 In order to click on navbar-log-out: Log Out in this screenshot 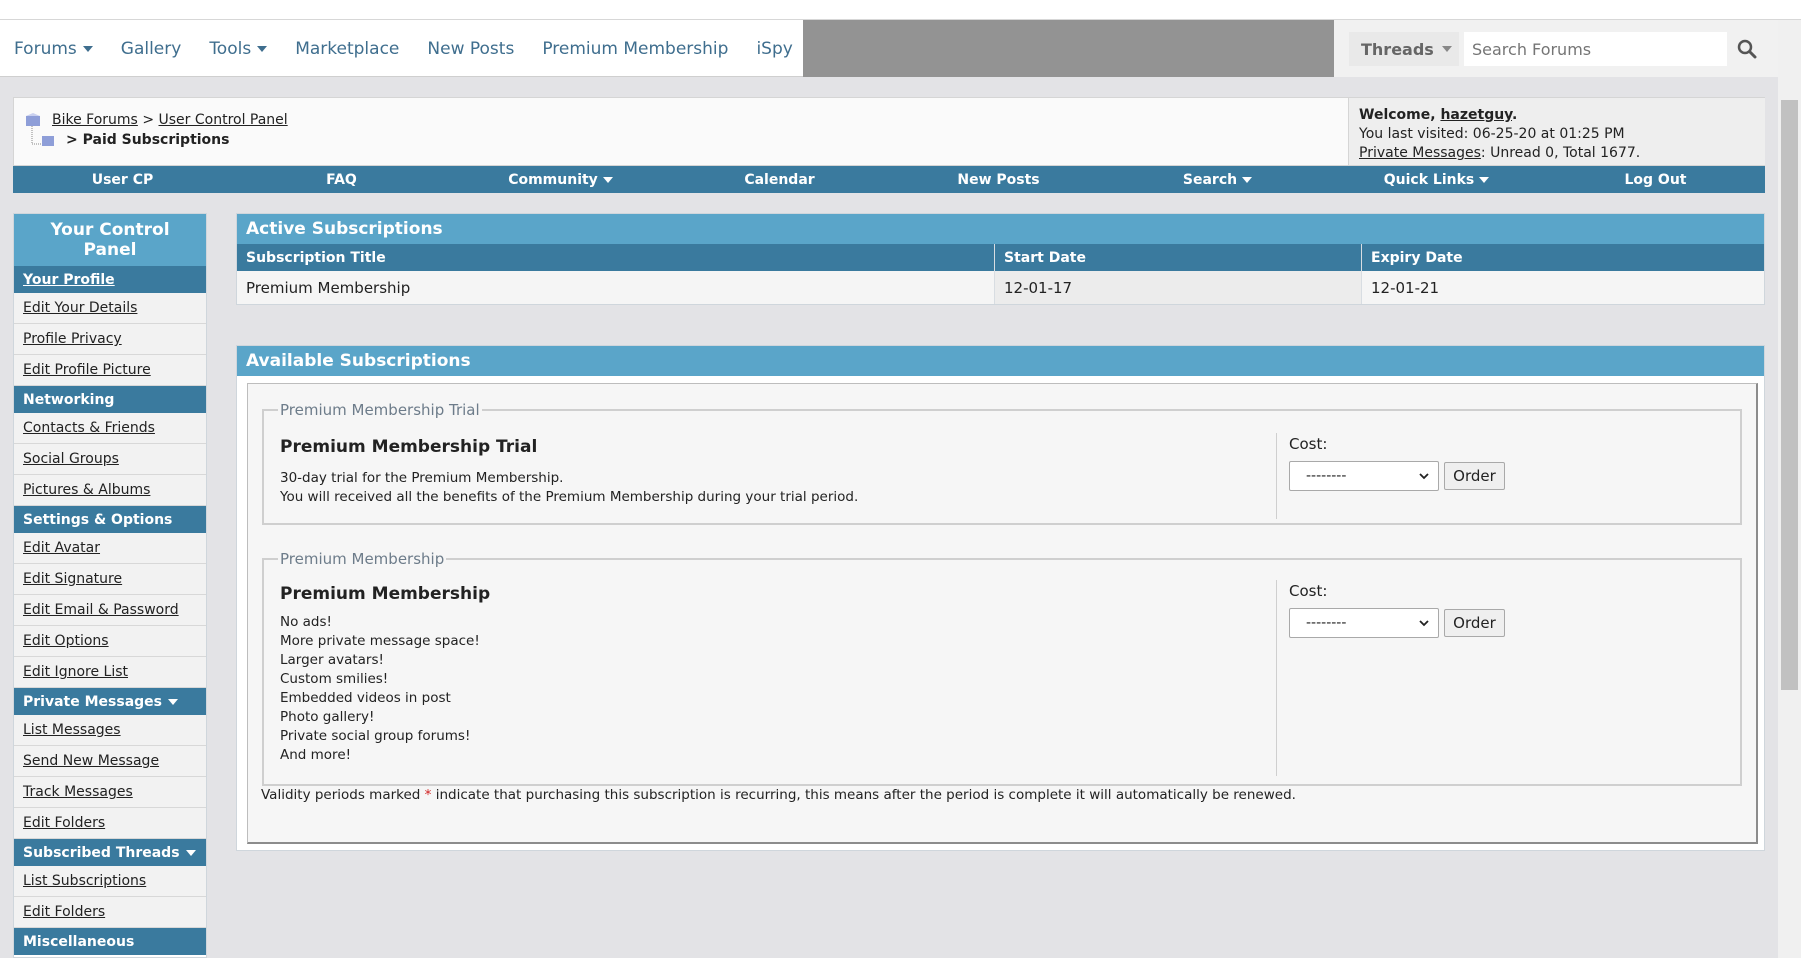, I will do `click(1655, 179)`.